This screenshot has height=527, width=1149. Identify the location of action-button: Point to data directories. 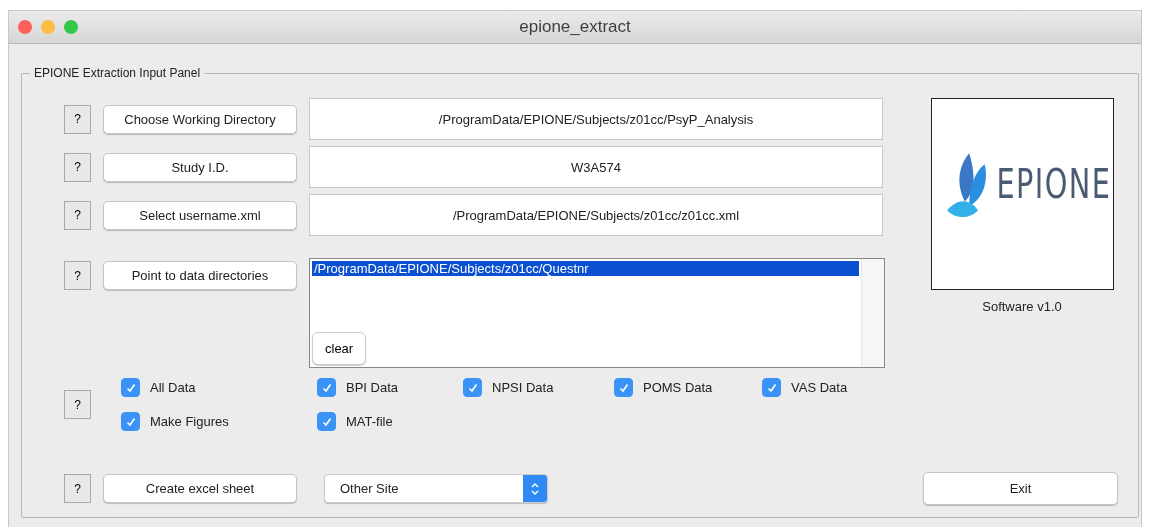
(200, 275).